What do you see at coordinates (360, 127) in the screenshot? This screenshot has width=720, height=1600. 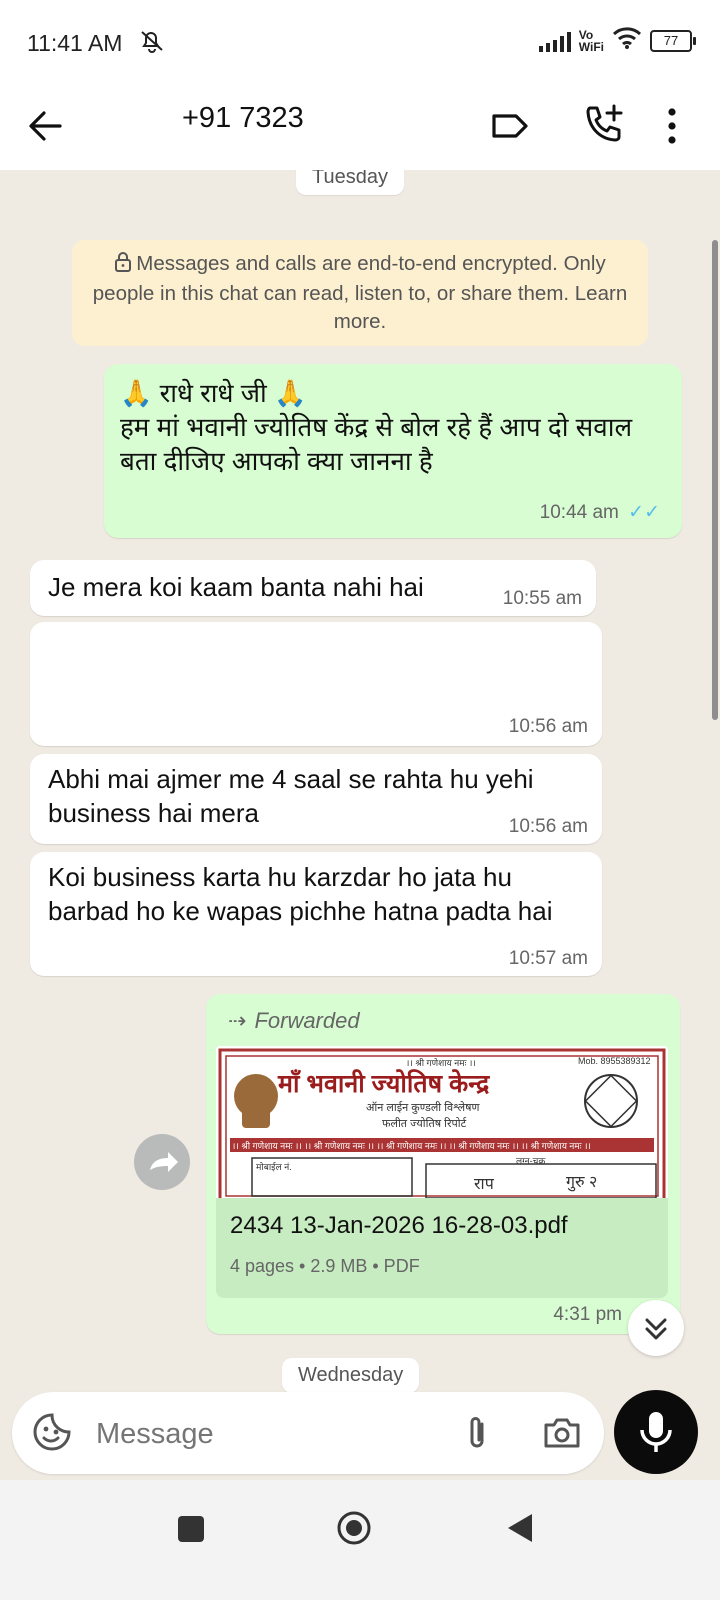 I see `chat-header: +91 7323` at bounding box center [360, 127].